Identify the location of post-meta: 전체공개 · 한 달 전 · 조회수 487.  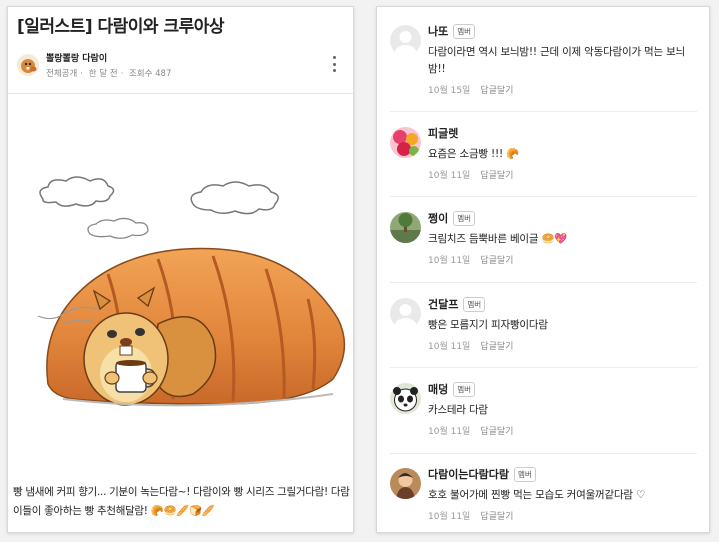
(110, 73).